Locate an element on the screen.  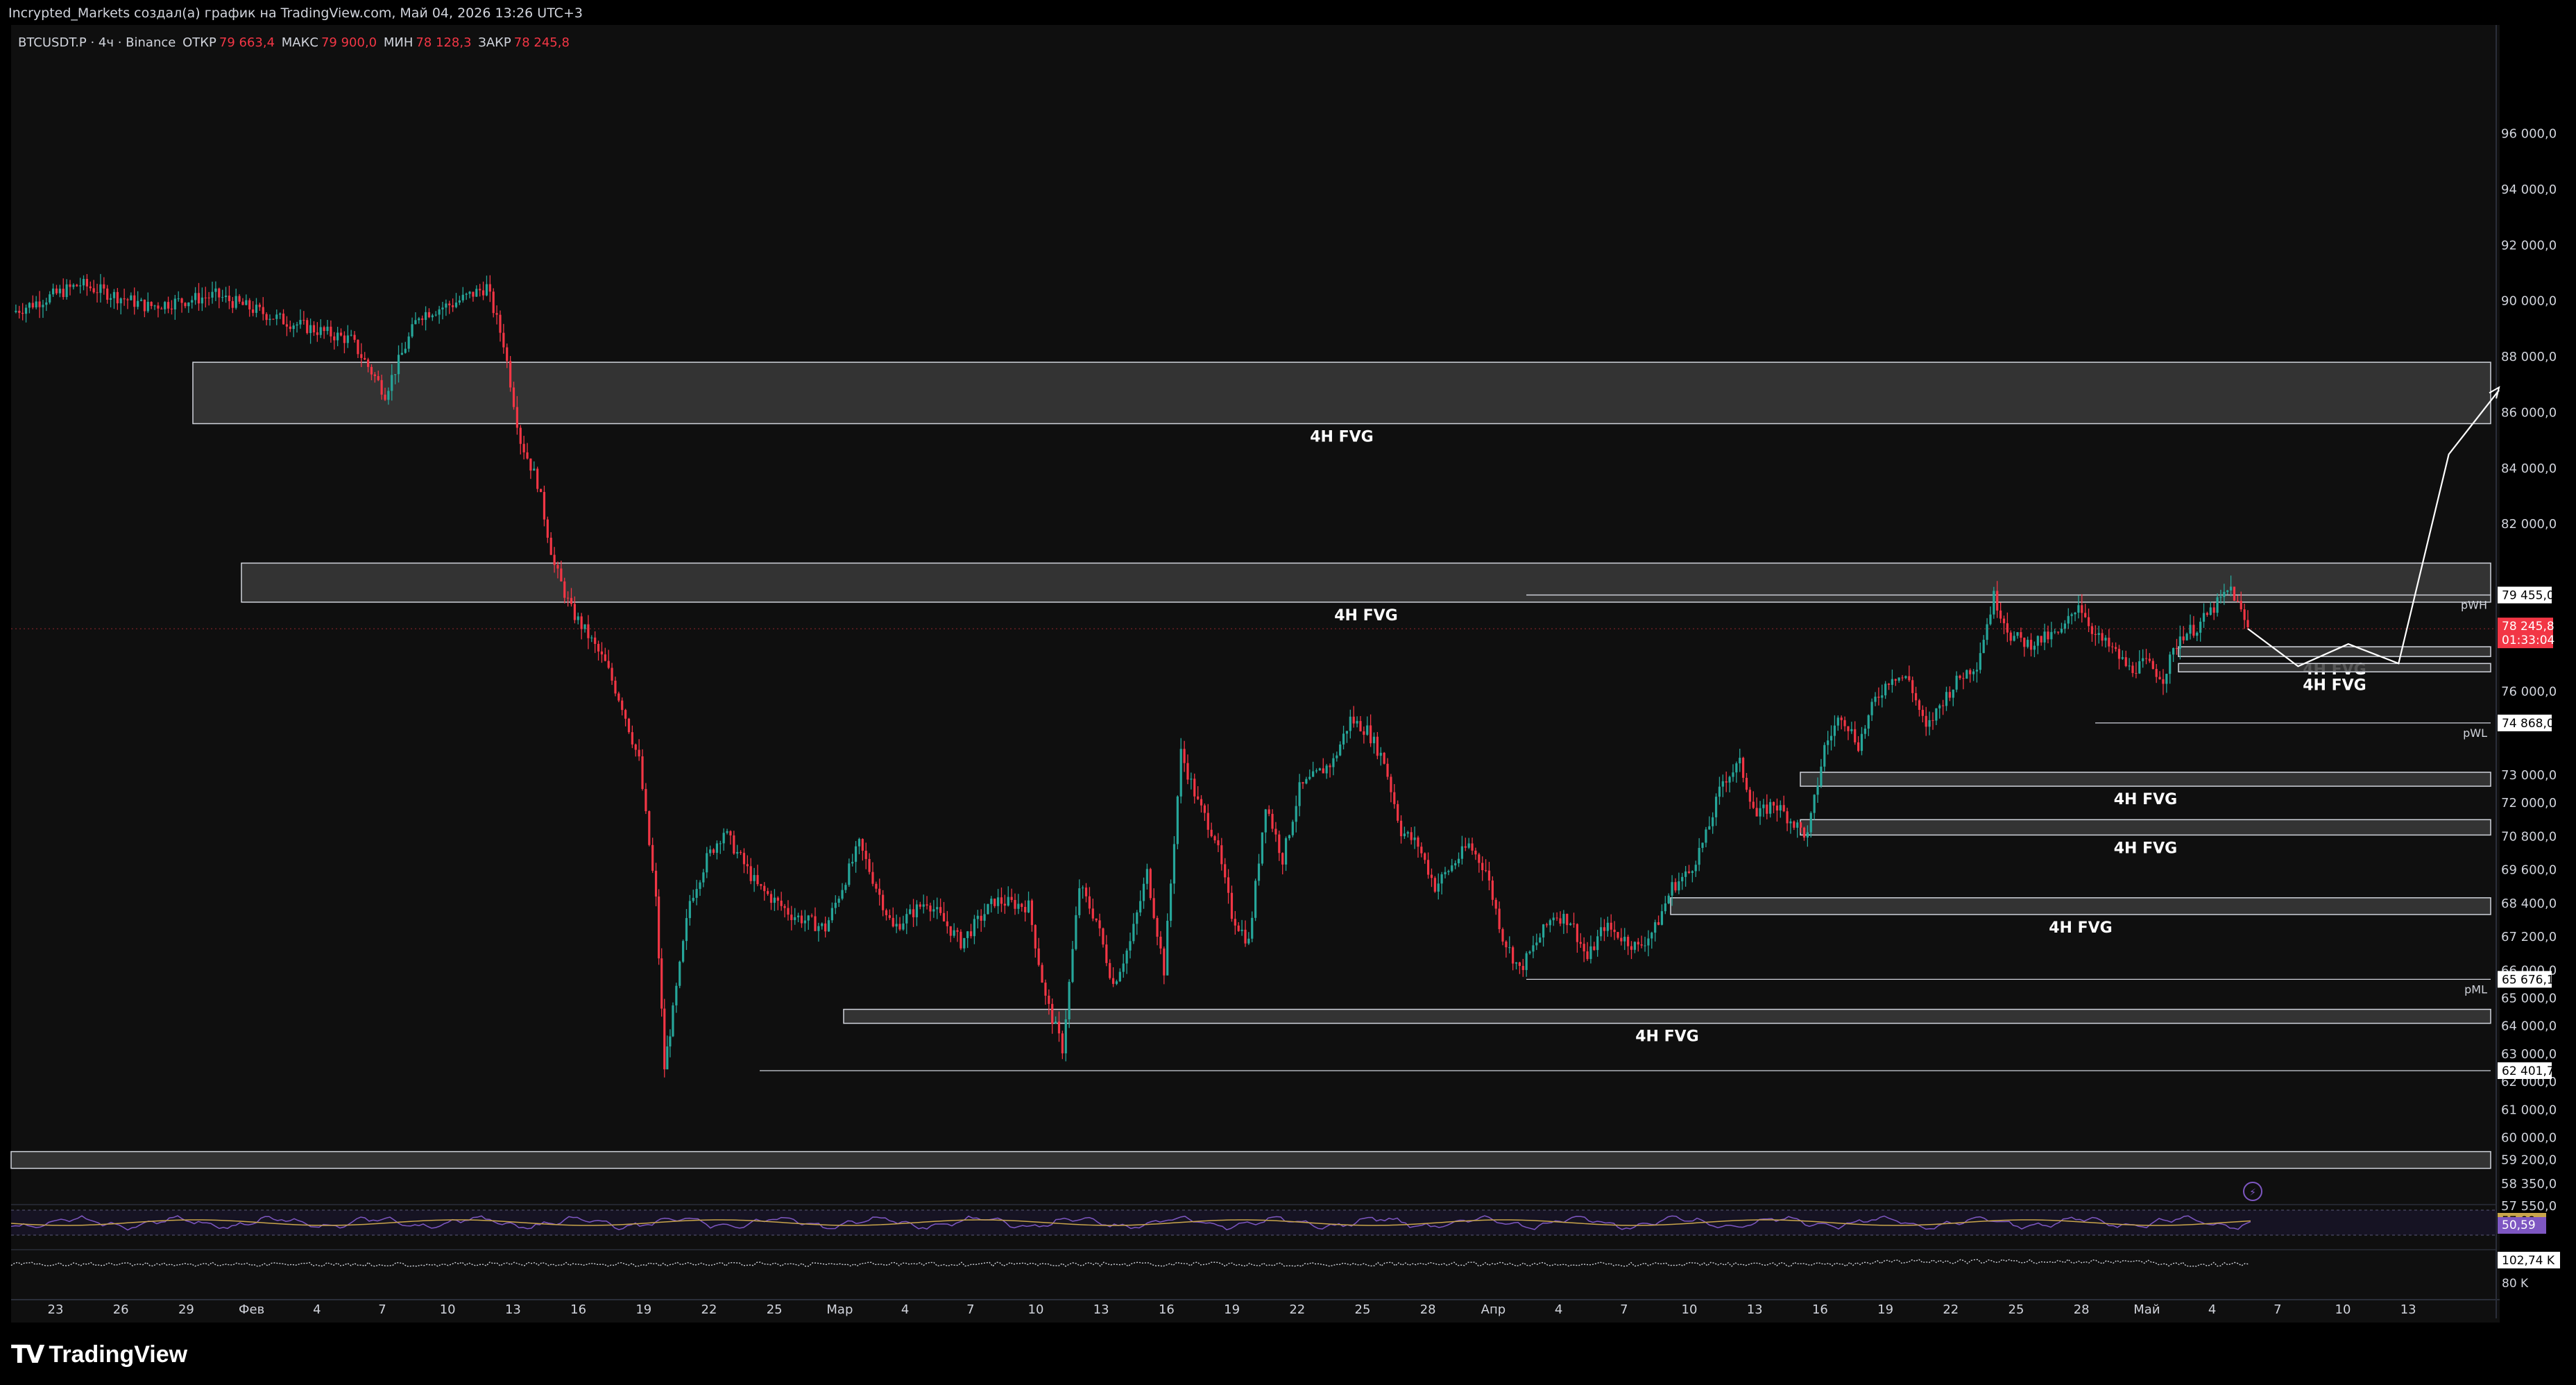
x-tick-label: 4 is located at coordinates (2212, 1309).